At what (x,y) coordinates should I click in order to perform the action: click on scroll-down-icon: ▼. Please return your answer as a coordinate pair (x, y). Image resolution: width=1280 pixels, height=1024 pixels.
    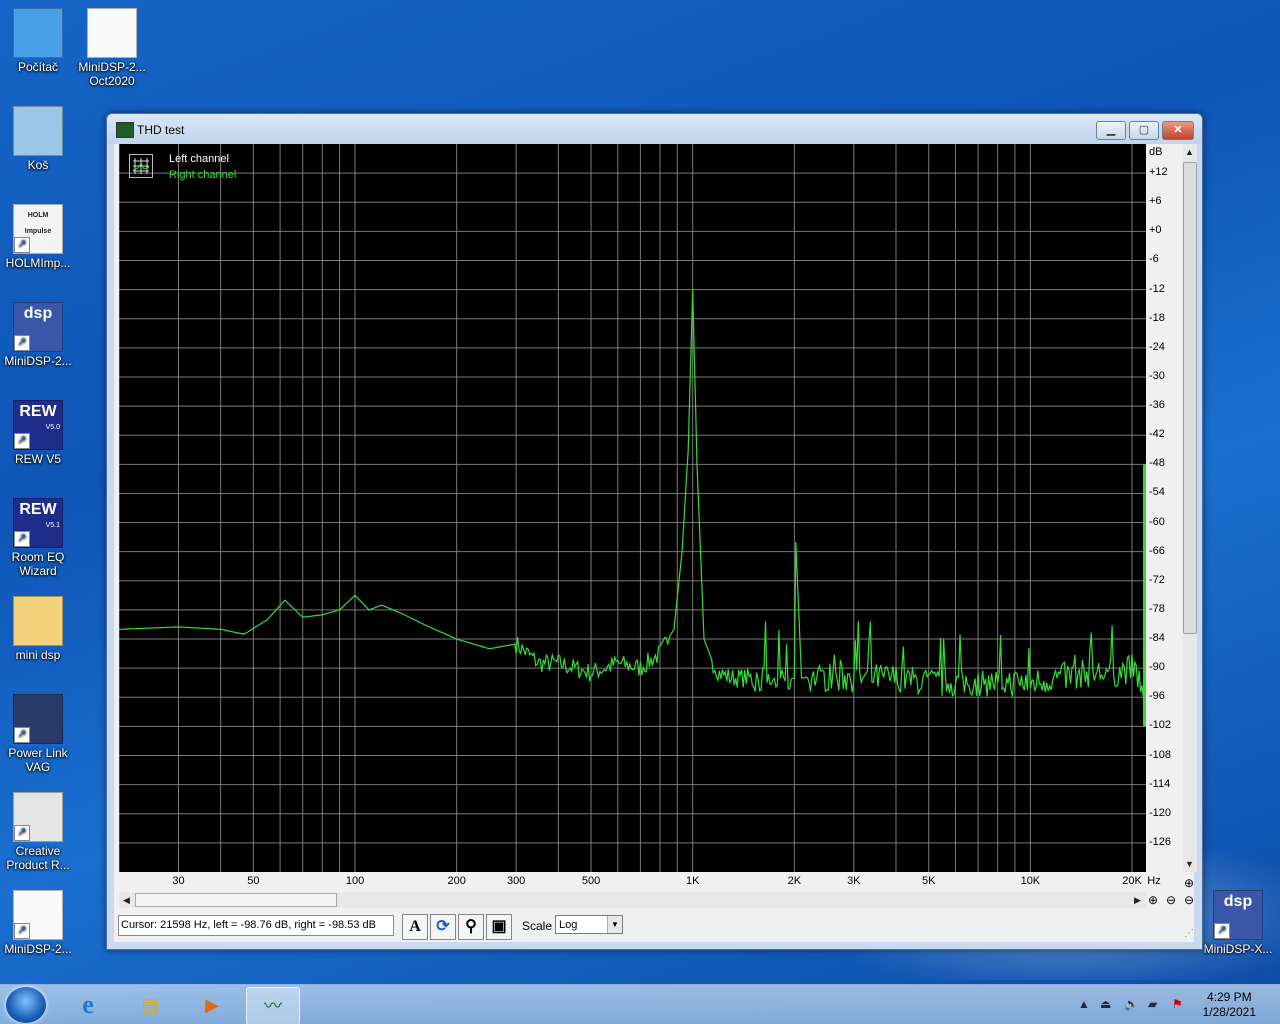
    Looking at the image, I should click on (1189, 864).